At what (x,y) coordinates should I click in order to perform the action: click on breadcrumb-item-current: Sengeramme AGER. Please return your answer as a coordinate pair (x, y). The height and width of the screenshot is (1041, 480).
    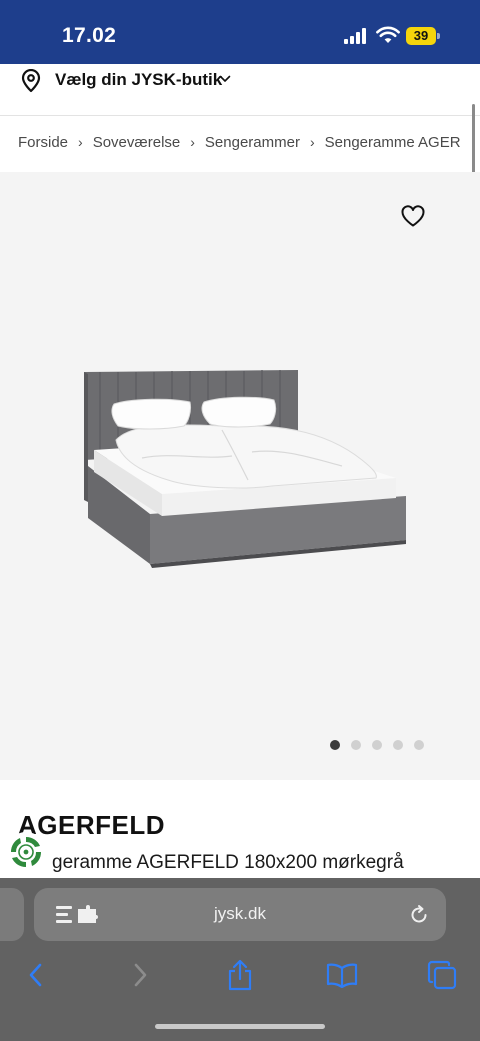
    Looking at the image, I should click on (393, 142).